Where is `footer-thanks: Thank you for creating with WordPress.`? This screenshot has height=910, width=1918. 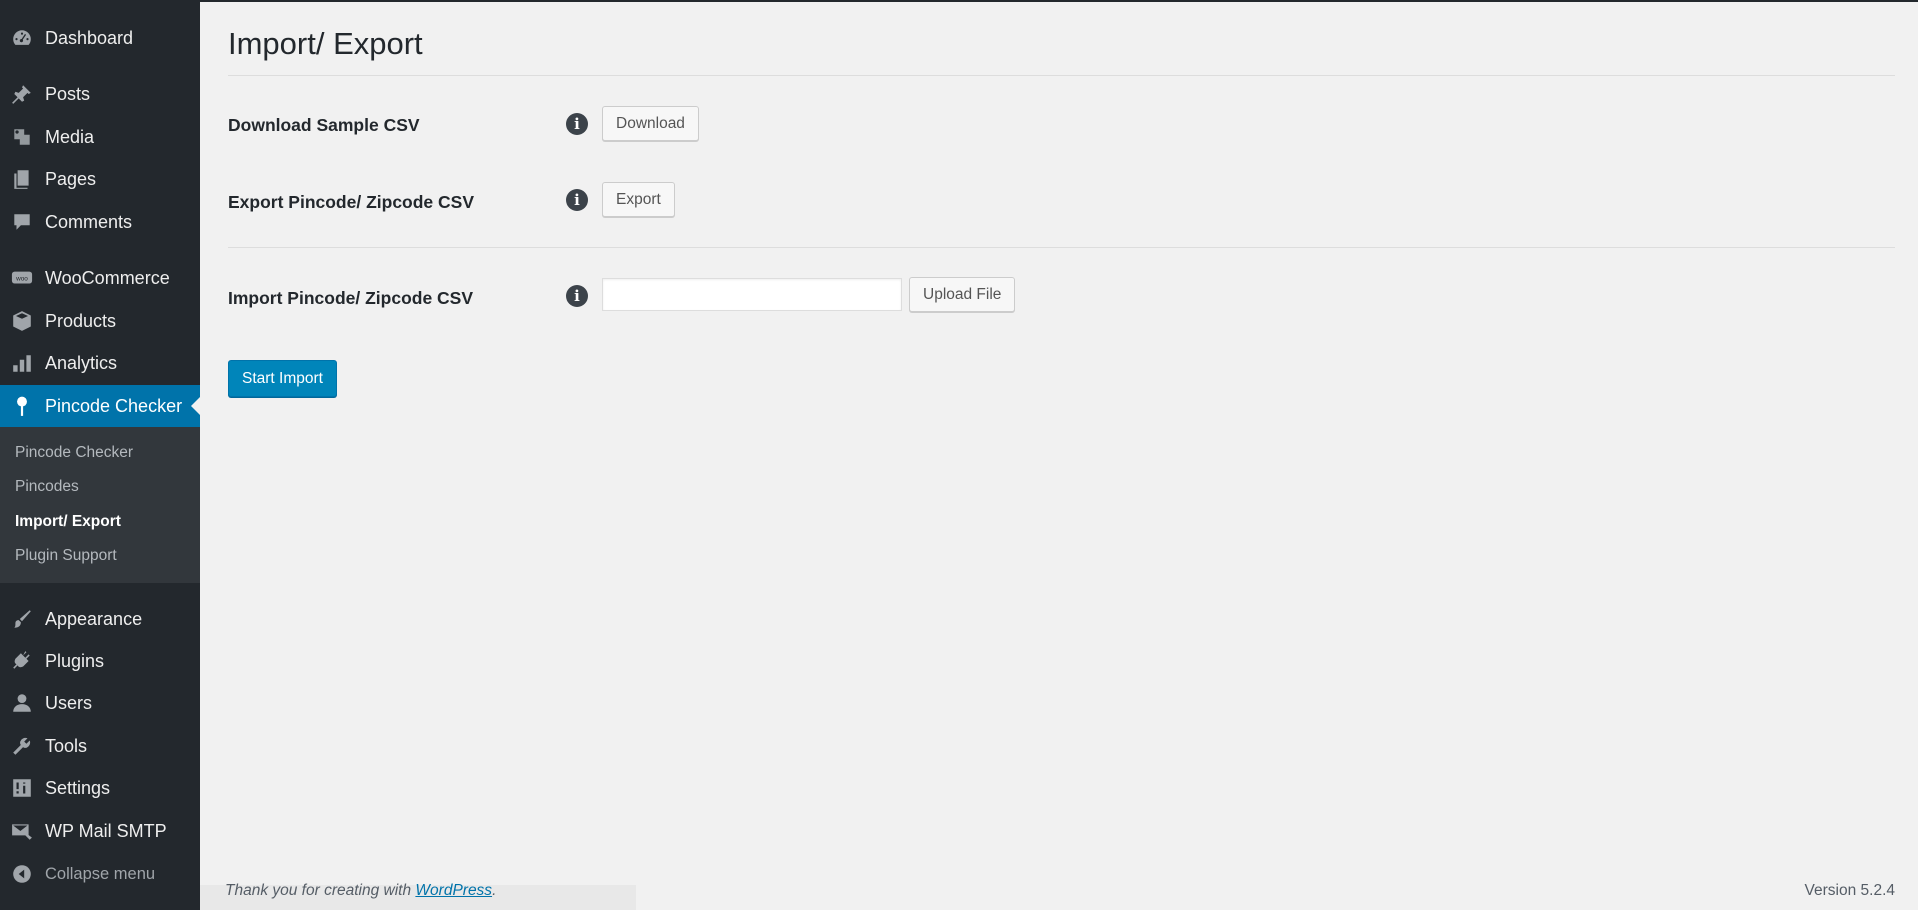 footer-thanks: Thank you for creating with WordPress. is located at coordinates (360, 891).